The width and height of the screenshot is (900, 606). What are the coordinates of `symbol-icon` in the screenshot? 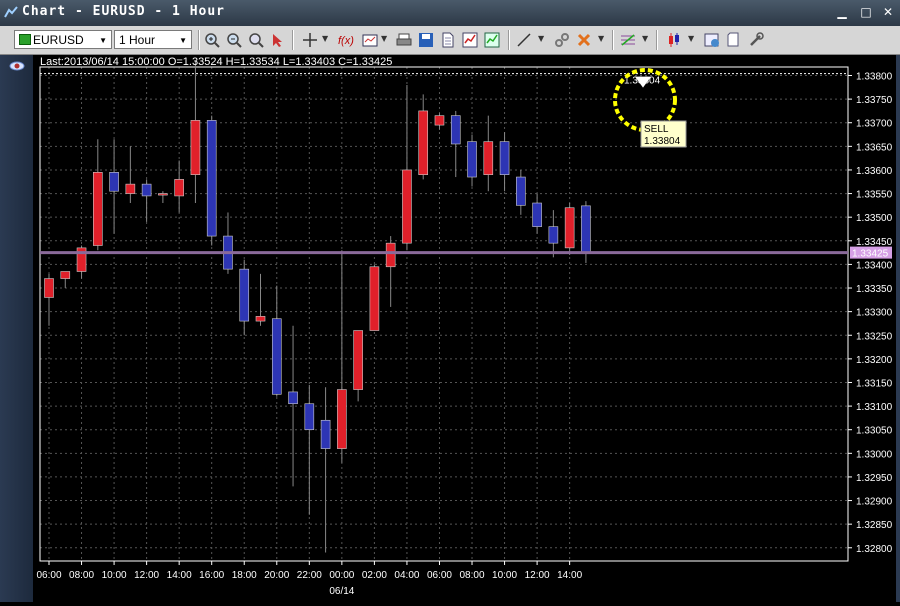 It's located at (25, 39).